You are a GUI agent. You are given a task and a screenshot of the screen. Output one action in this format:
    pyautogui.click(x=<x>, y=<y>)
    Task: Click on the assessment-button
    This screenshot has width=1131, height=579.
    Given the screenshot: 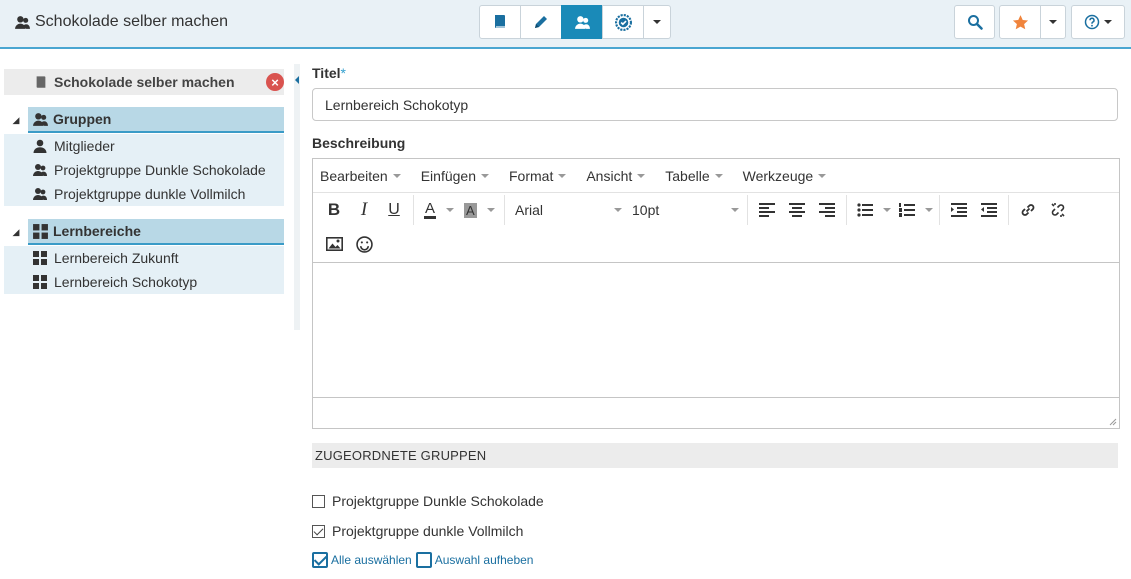 What is the action you would take?
    pyautogui.click(x=623, y=22)
    